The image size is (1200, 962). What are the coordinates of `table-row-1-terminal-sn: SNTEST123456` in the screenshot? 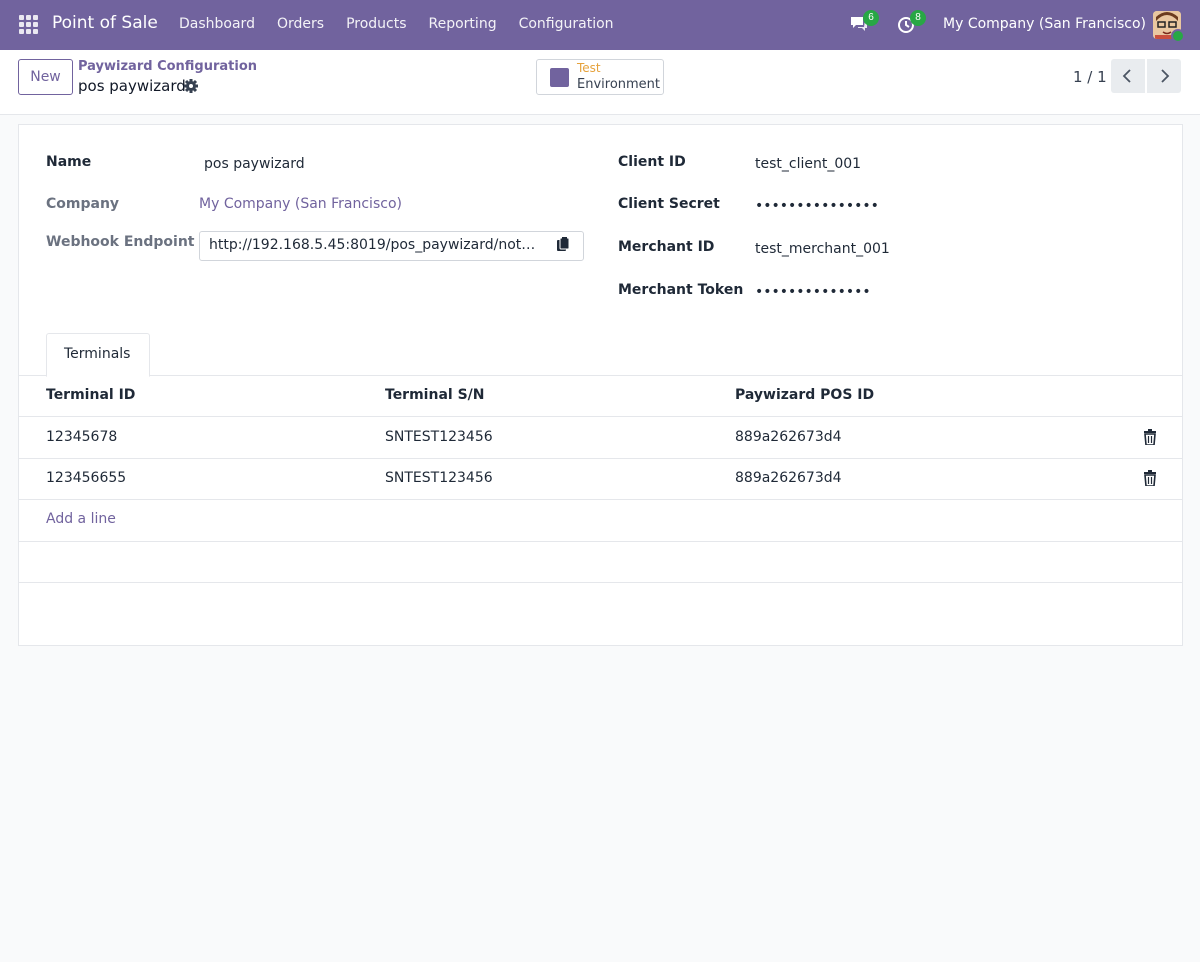 It's located at (439, 437).